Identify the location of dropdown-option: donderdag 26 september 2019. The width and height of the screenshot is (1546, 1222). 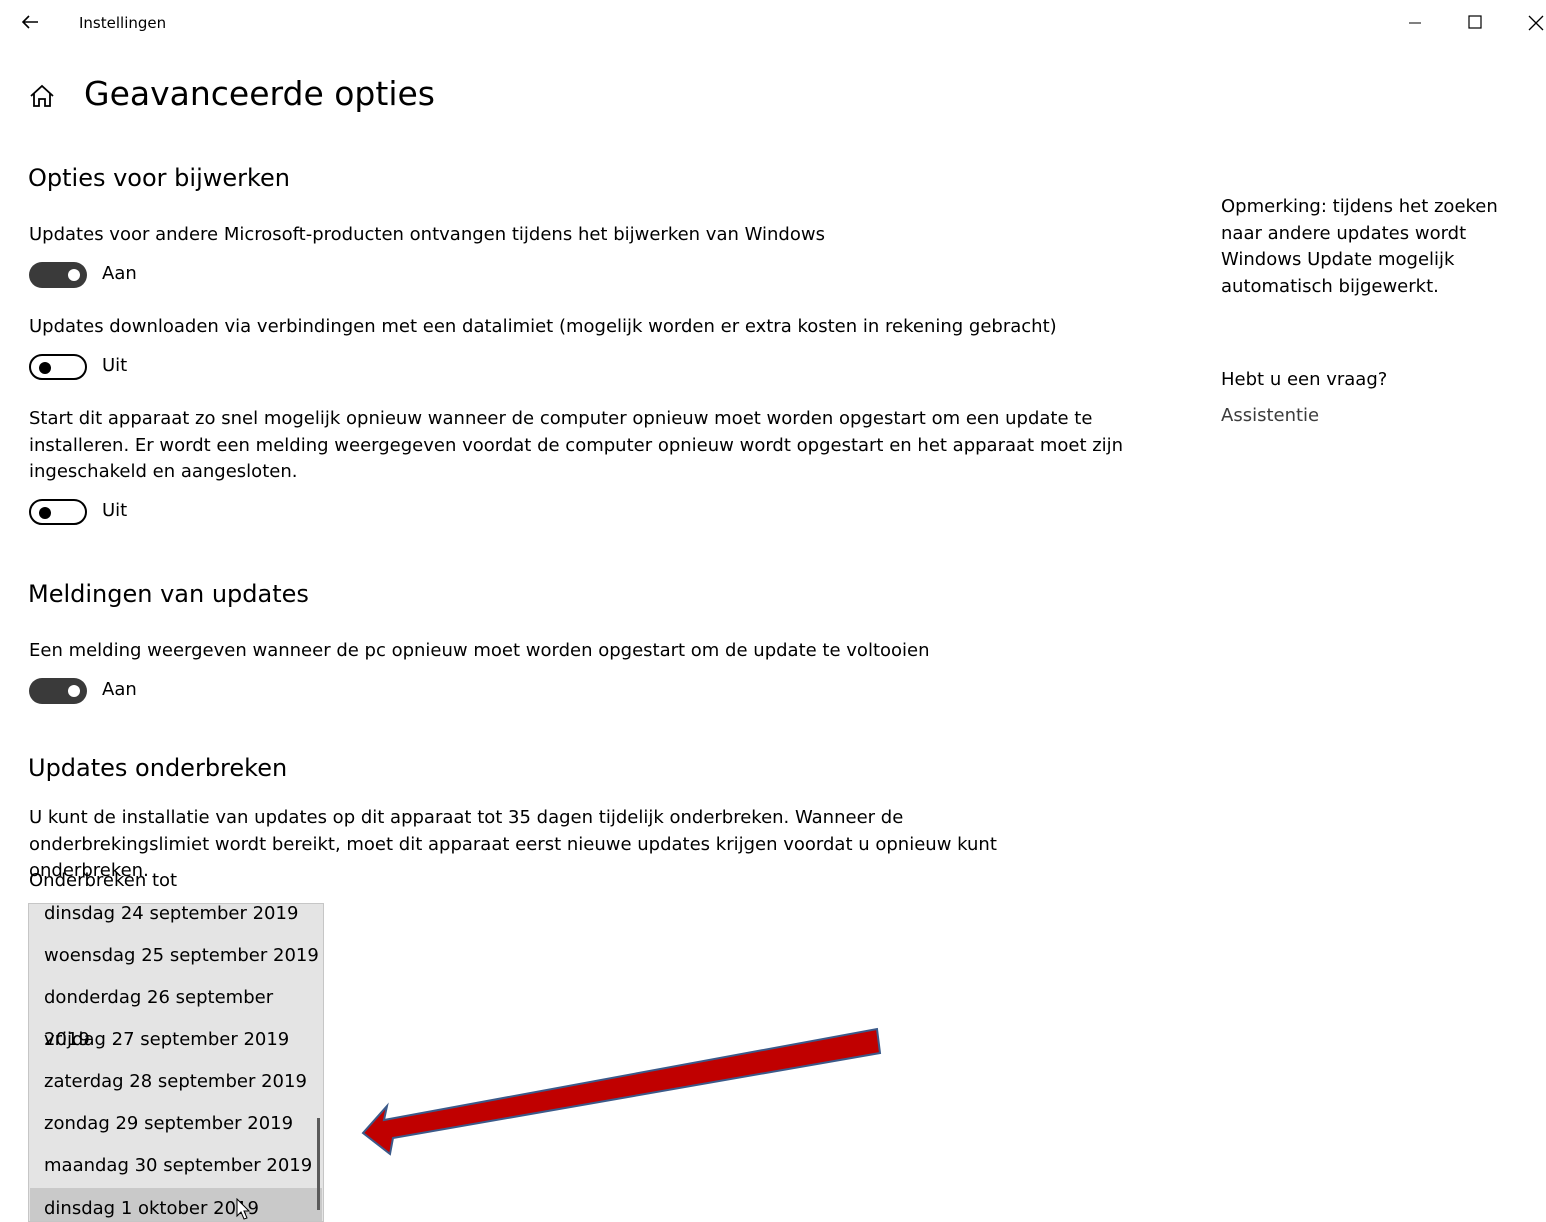
(176, 1013).